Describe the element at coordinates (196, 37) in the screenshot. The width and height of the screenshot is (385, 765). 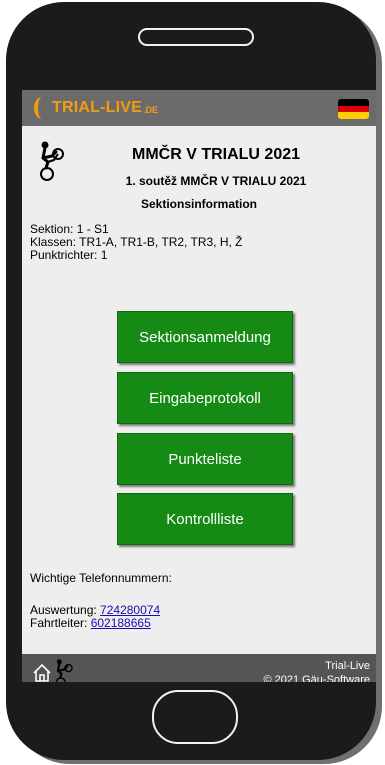
I see `speaker-grille` at that location.